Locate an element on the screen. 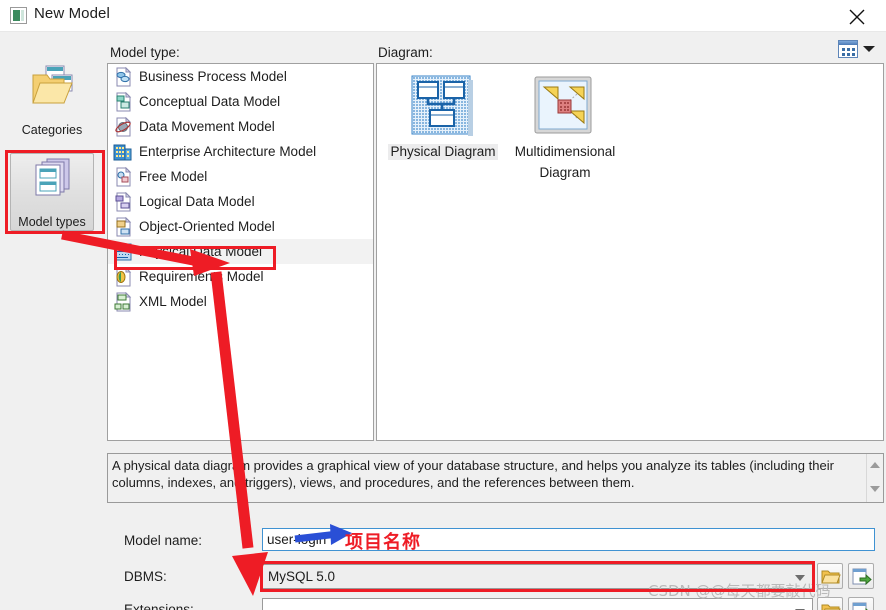  window-title: New Model is located at coordinates (72, 13).